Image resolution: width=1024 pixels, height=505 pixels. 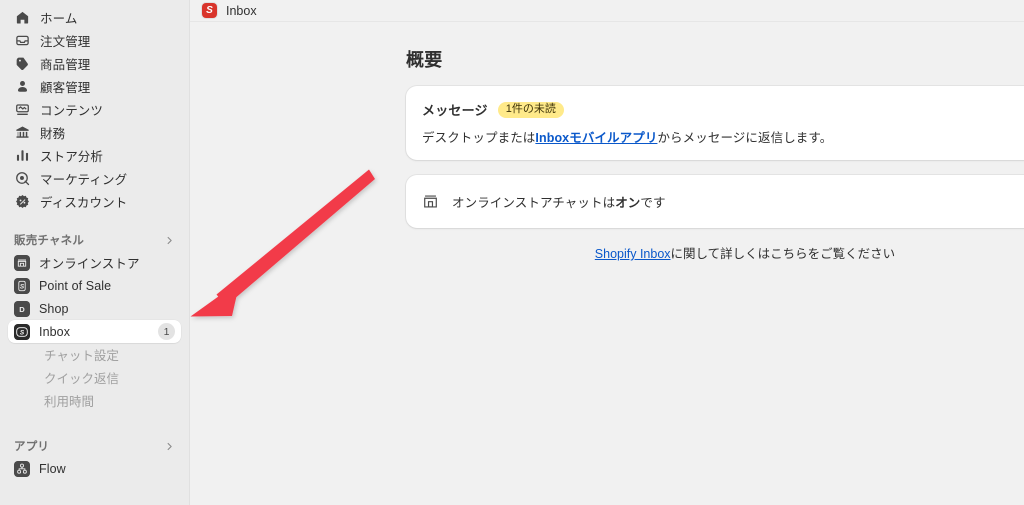 I want to click on sidebar-subitem-label: クイック返信, so click(x=82, y=379).